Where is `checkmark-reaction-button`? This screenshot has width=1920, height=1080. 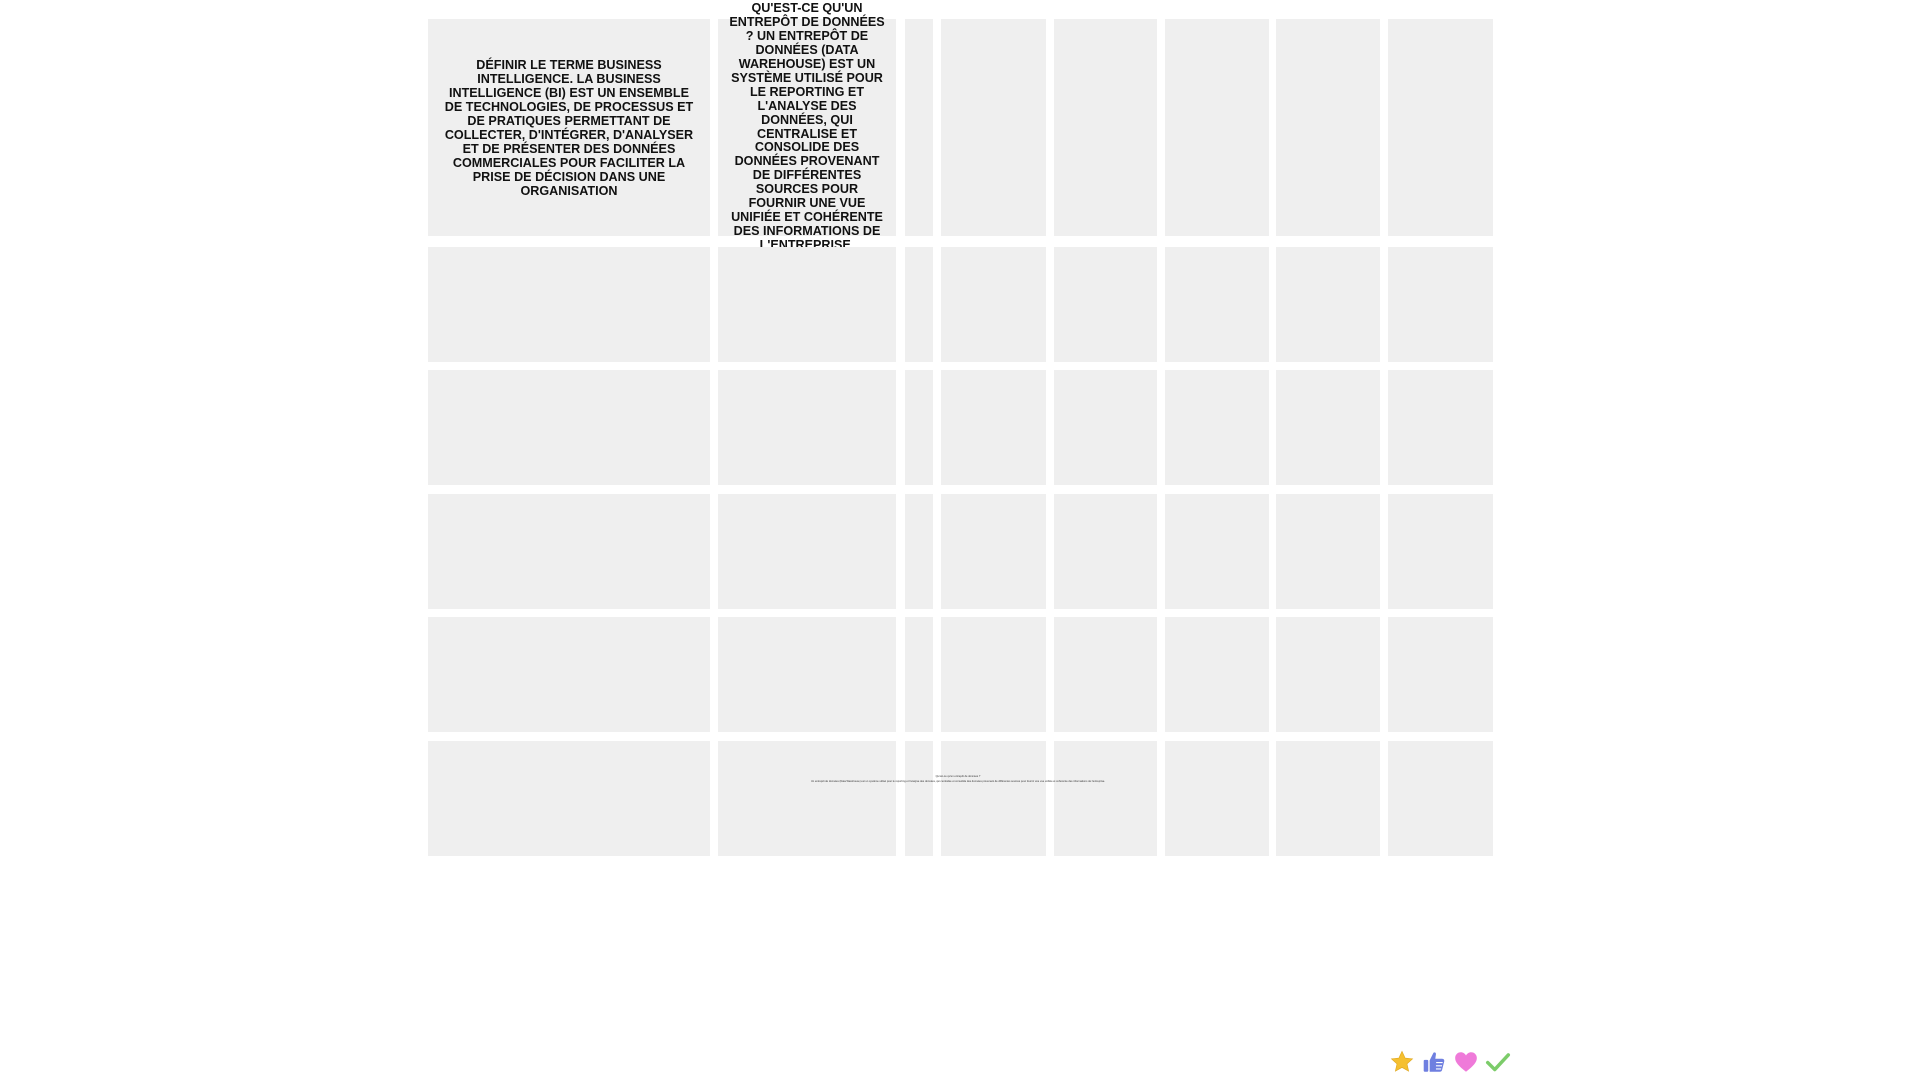
checkmark-reaction-button is located at coordinates (1498, 1062).